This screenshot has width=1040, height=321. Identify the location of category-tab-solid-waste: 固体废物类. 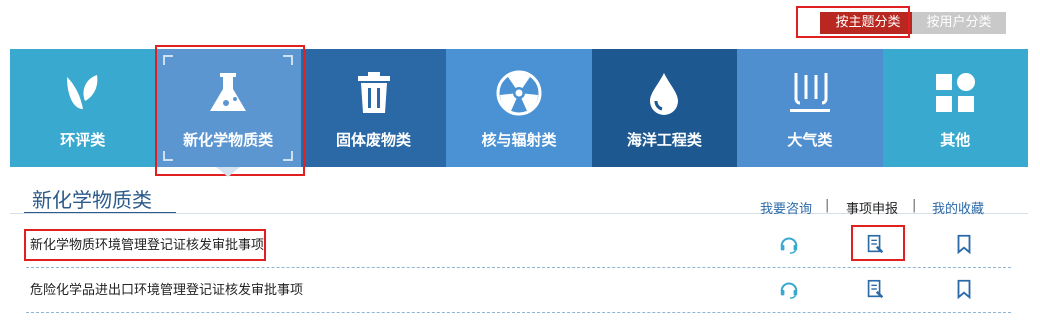
(373, 108).